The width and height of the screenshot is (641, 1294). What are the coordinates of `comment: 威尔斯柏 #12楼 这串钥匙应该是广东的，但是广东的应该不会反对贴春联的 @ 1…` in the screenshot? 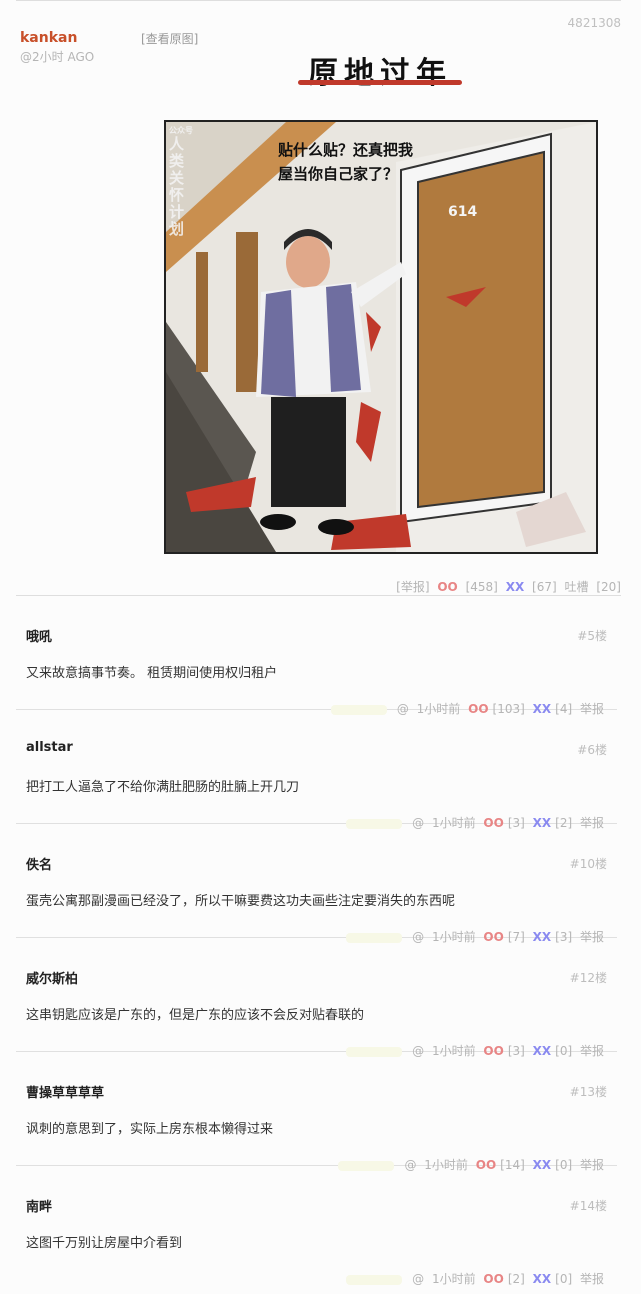 It's located at (316, 998).